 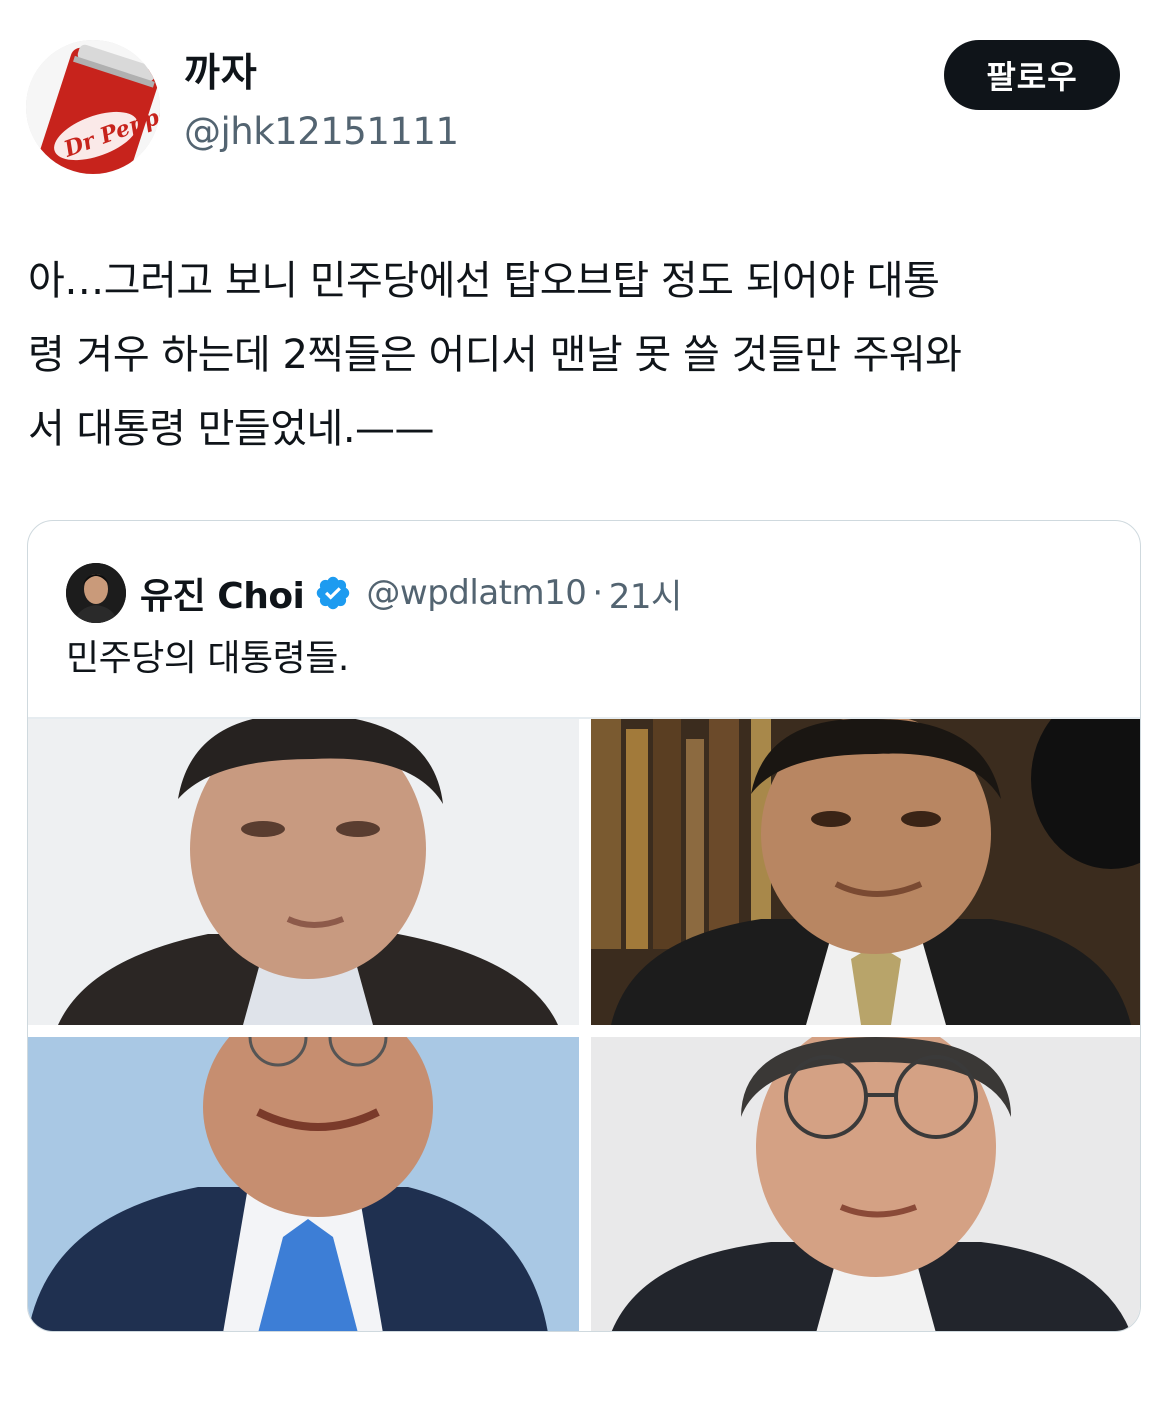 I want to click on author-display-name: 까자, so click(x=221, y=74).